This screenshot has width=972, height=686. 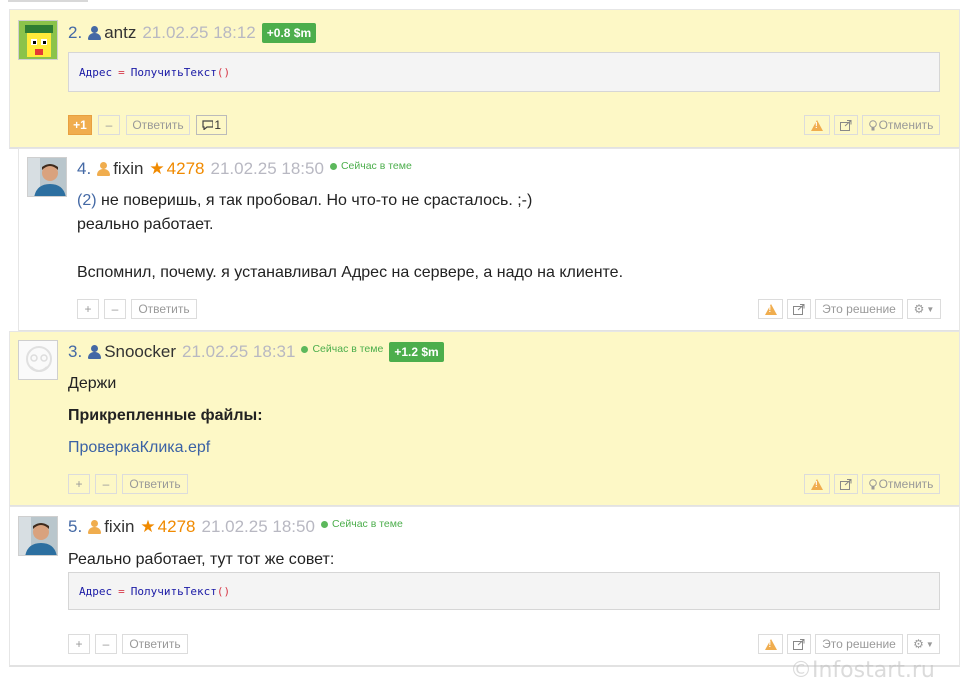 I want to click on author-name: antz, so click(x=120, y=33).